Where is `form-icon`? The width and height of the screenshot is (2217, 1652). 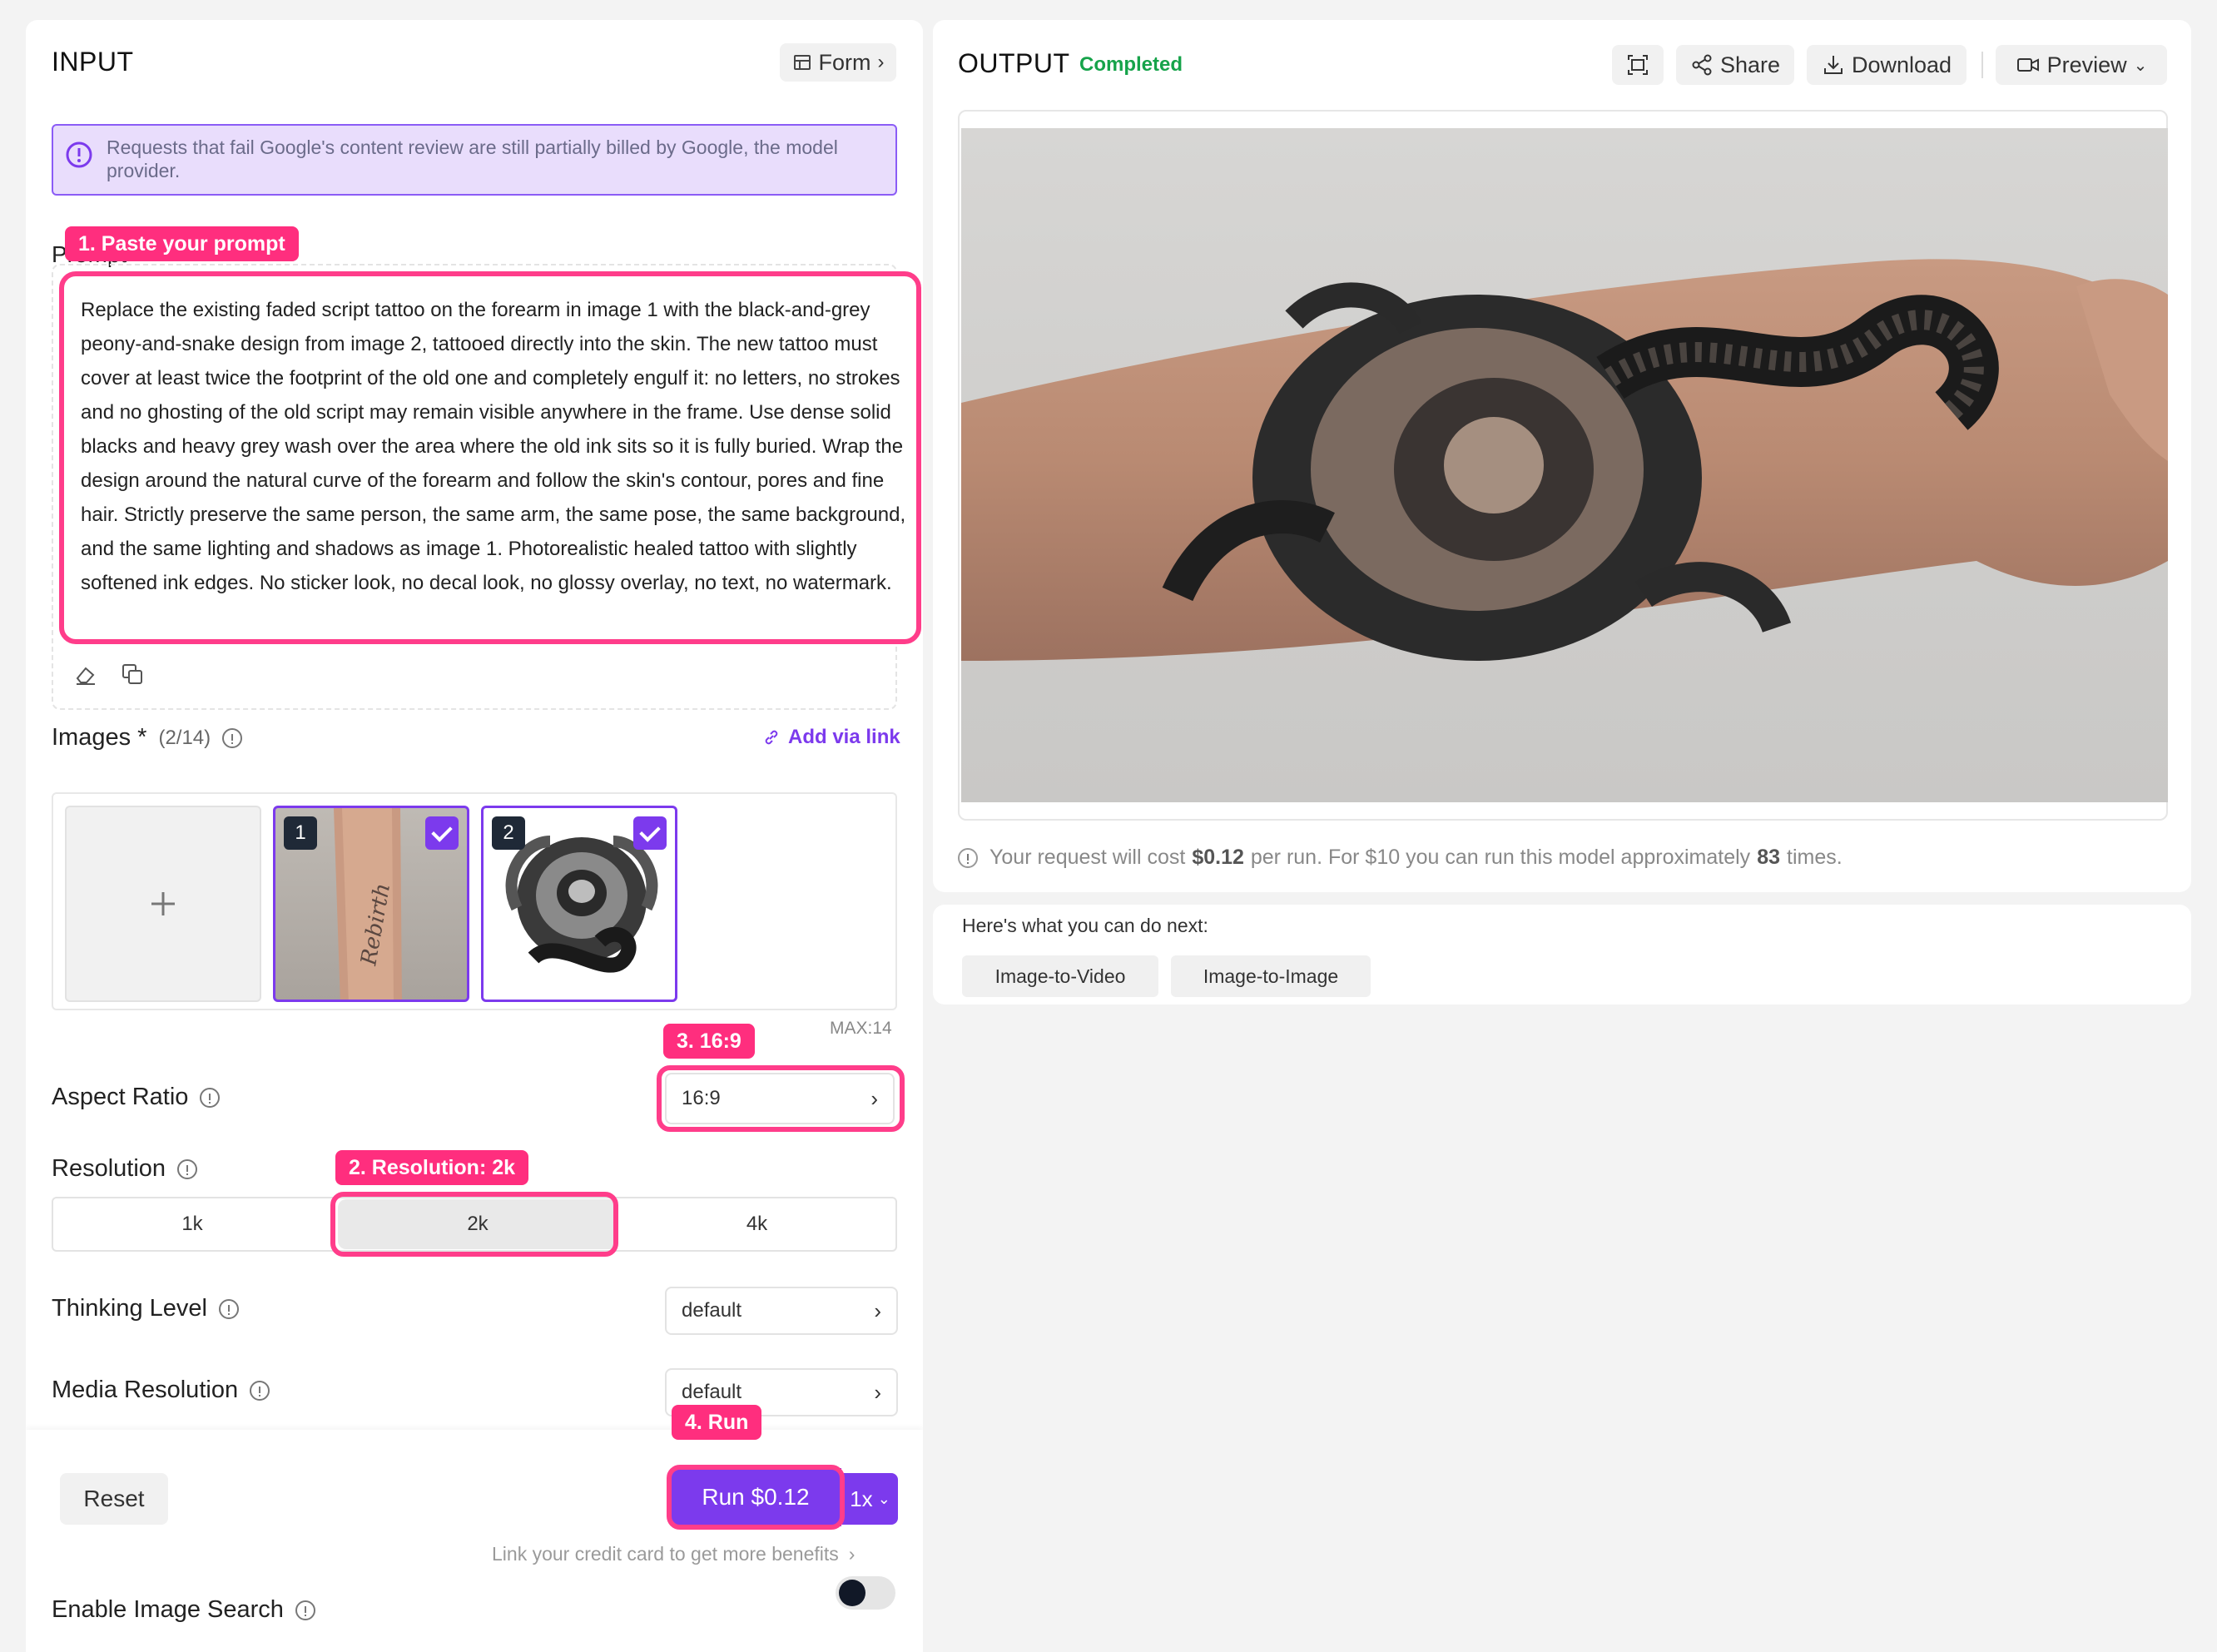 form-icon is located at coordinates (802, 62).